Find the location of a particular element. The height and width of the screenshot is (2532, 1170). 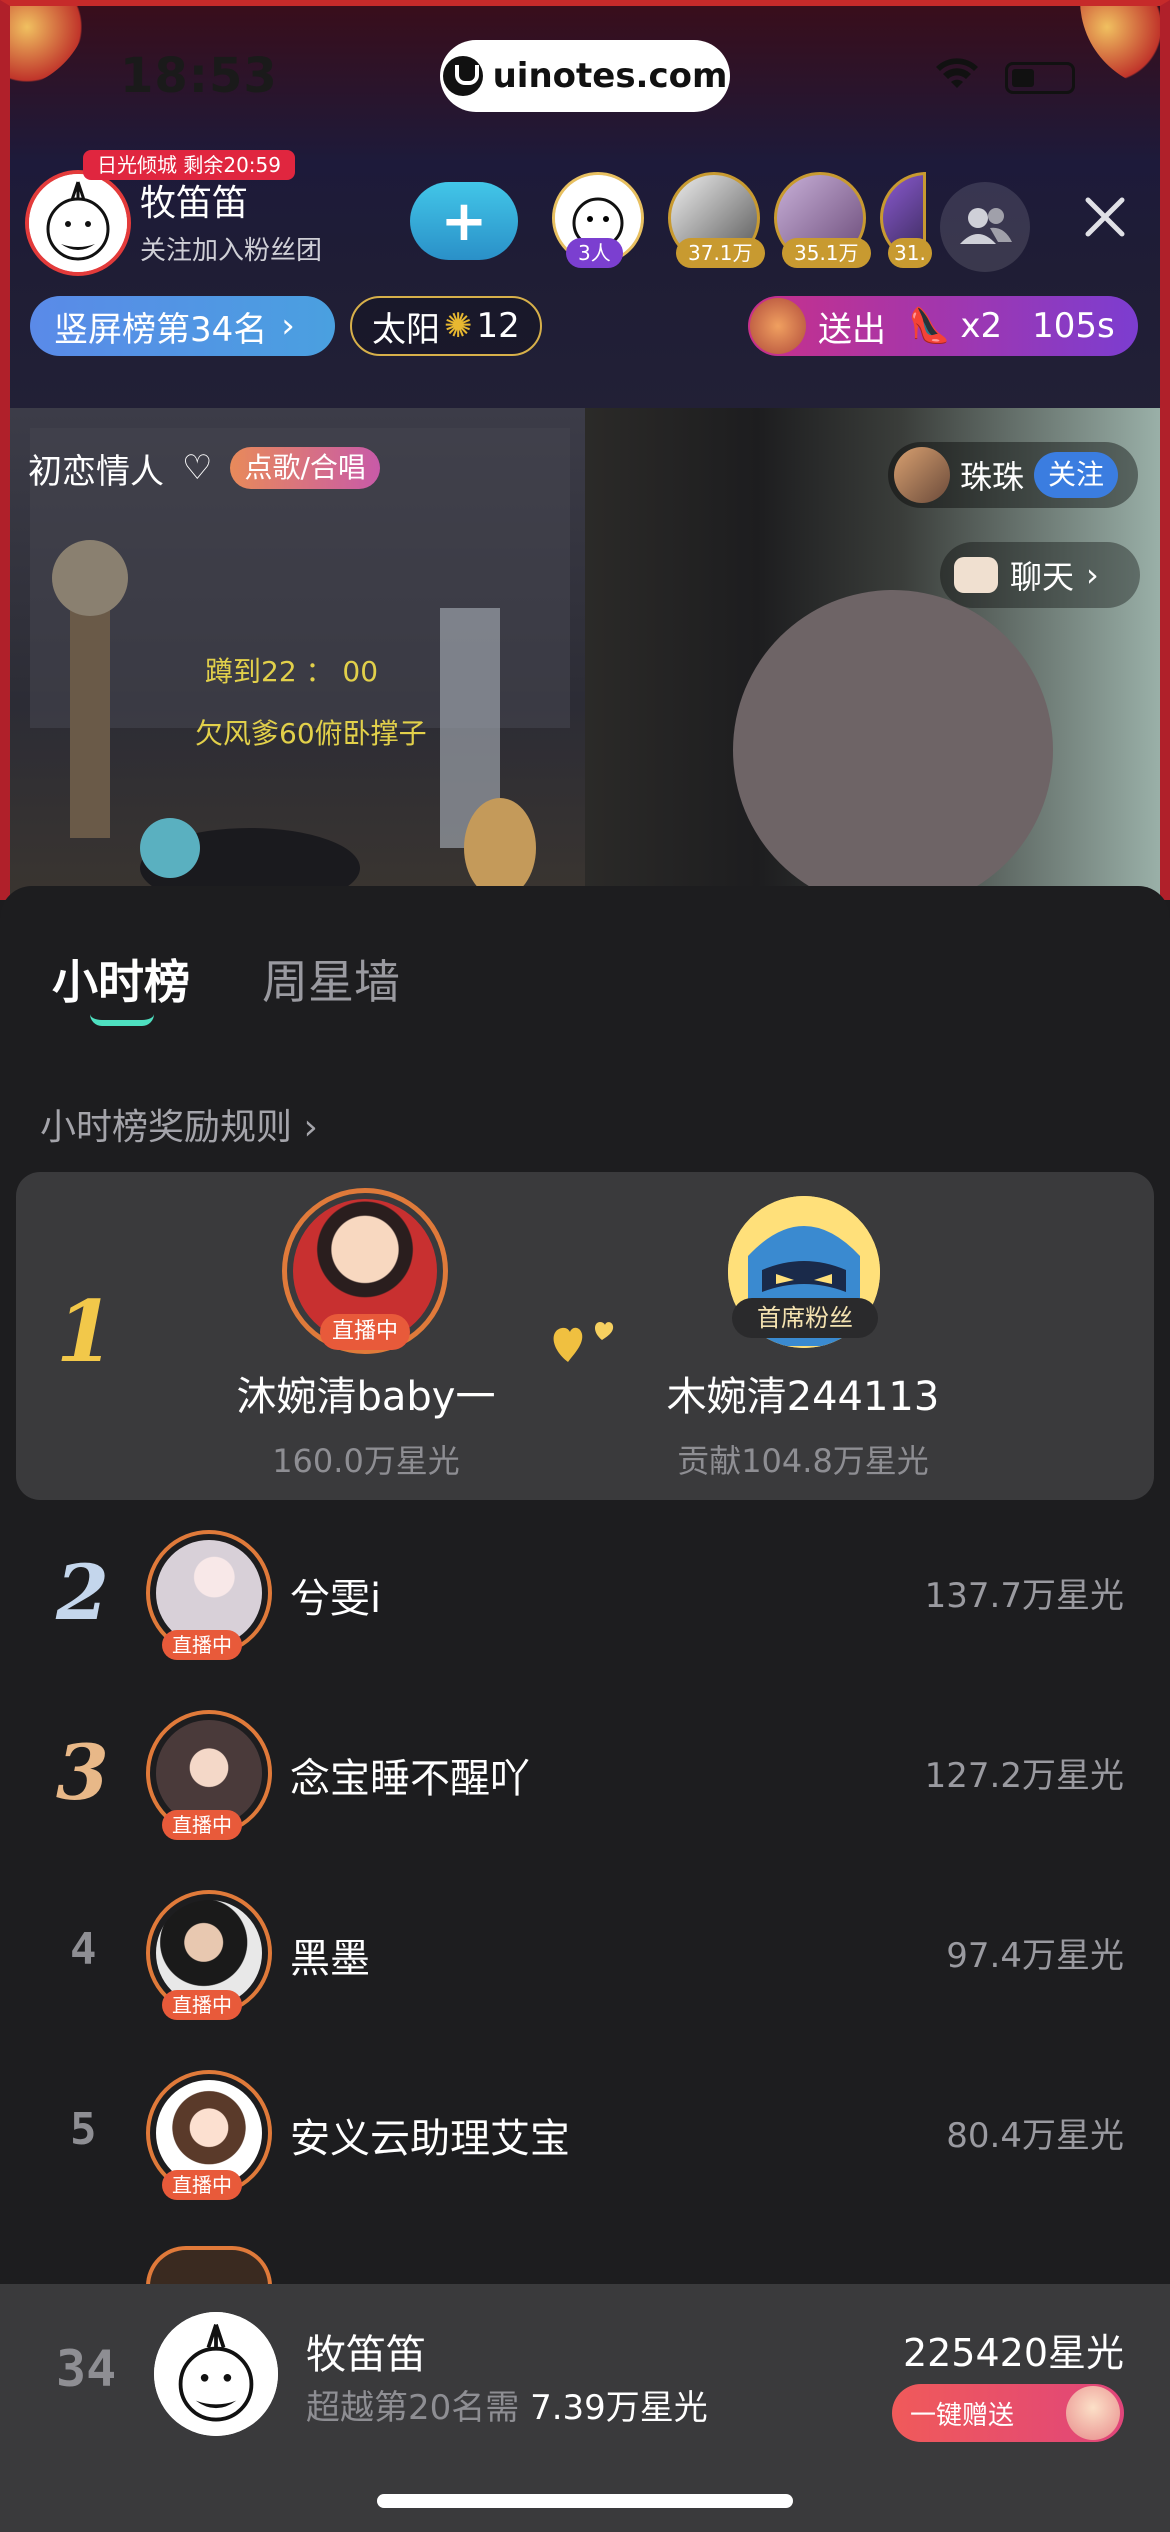

url-pill: uinotes.com is located at coordinates (585, 76).